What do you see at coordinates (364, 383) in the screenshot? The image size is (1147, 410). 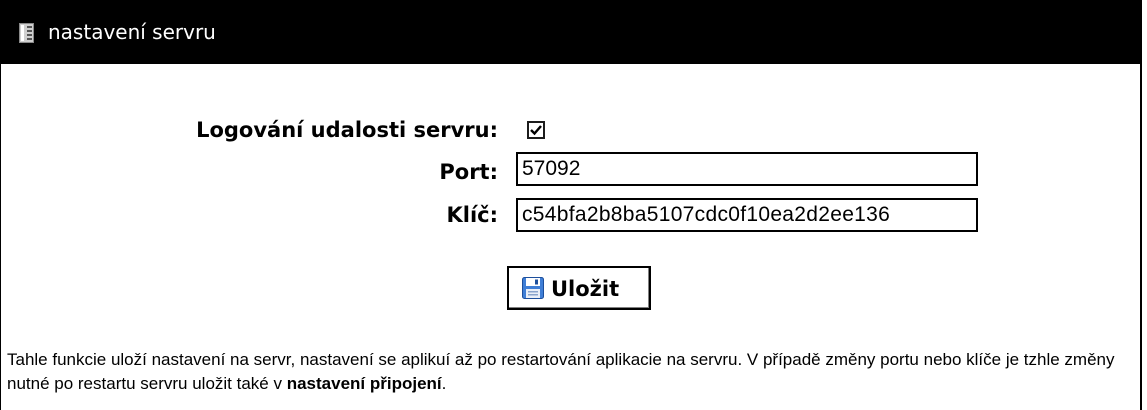 I see `connection-settings-link: nastavení připojení` at bounding box center [364, 383].